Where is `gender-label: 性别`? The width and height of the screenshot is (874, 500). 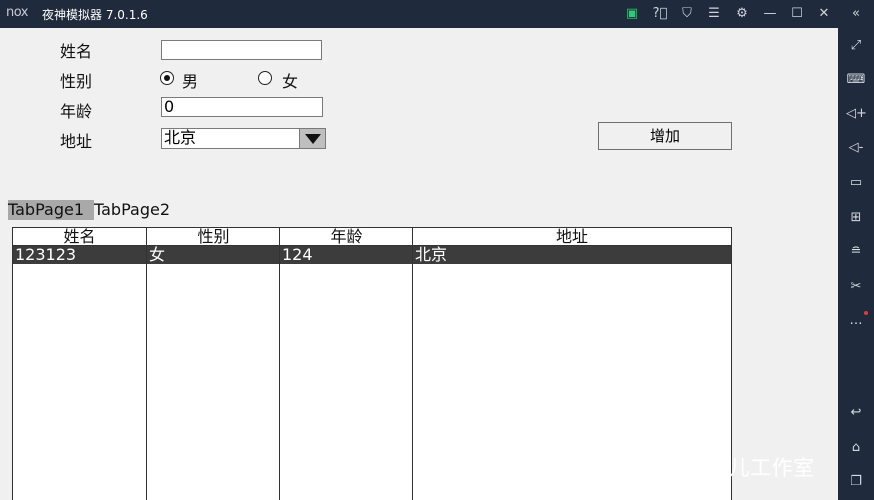
gender-label: 性别 is located at coordinates (76, 81).